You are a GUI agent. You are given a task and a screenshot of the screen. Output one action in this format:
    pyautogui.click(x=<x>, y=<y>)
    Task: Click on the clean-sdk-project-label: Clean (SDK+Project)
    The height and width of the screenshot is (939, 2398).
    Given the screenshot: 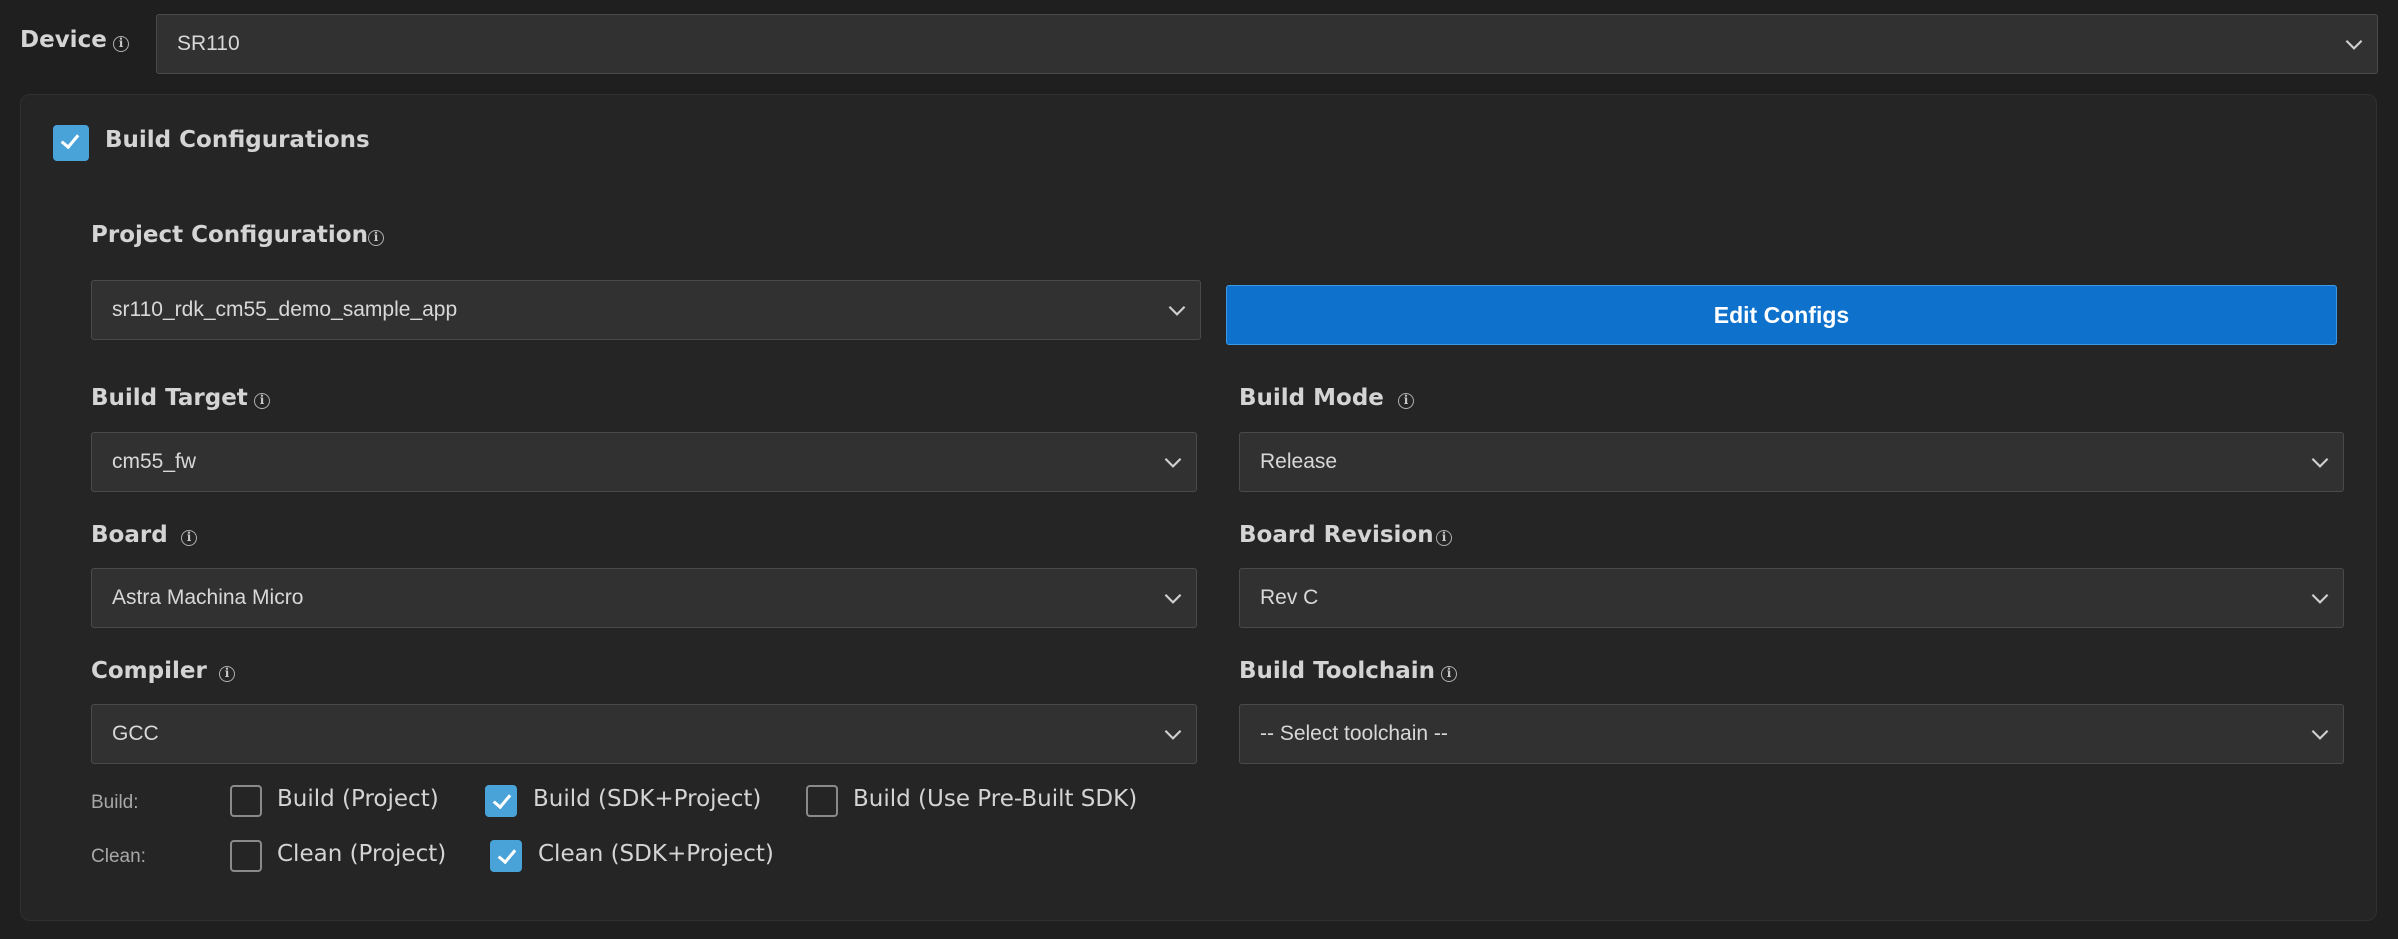 What is the action you would take?
    pyautogui.click(x=656, y=854)
    